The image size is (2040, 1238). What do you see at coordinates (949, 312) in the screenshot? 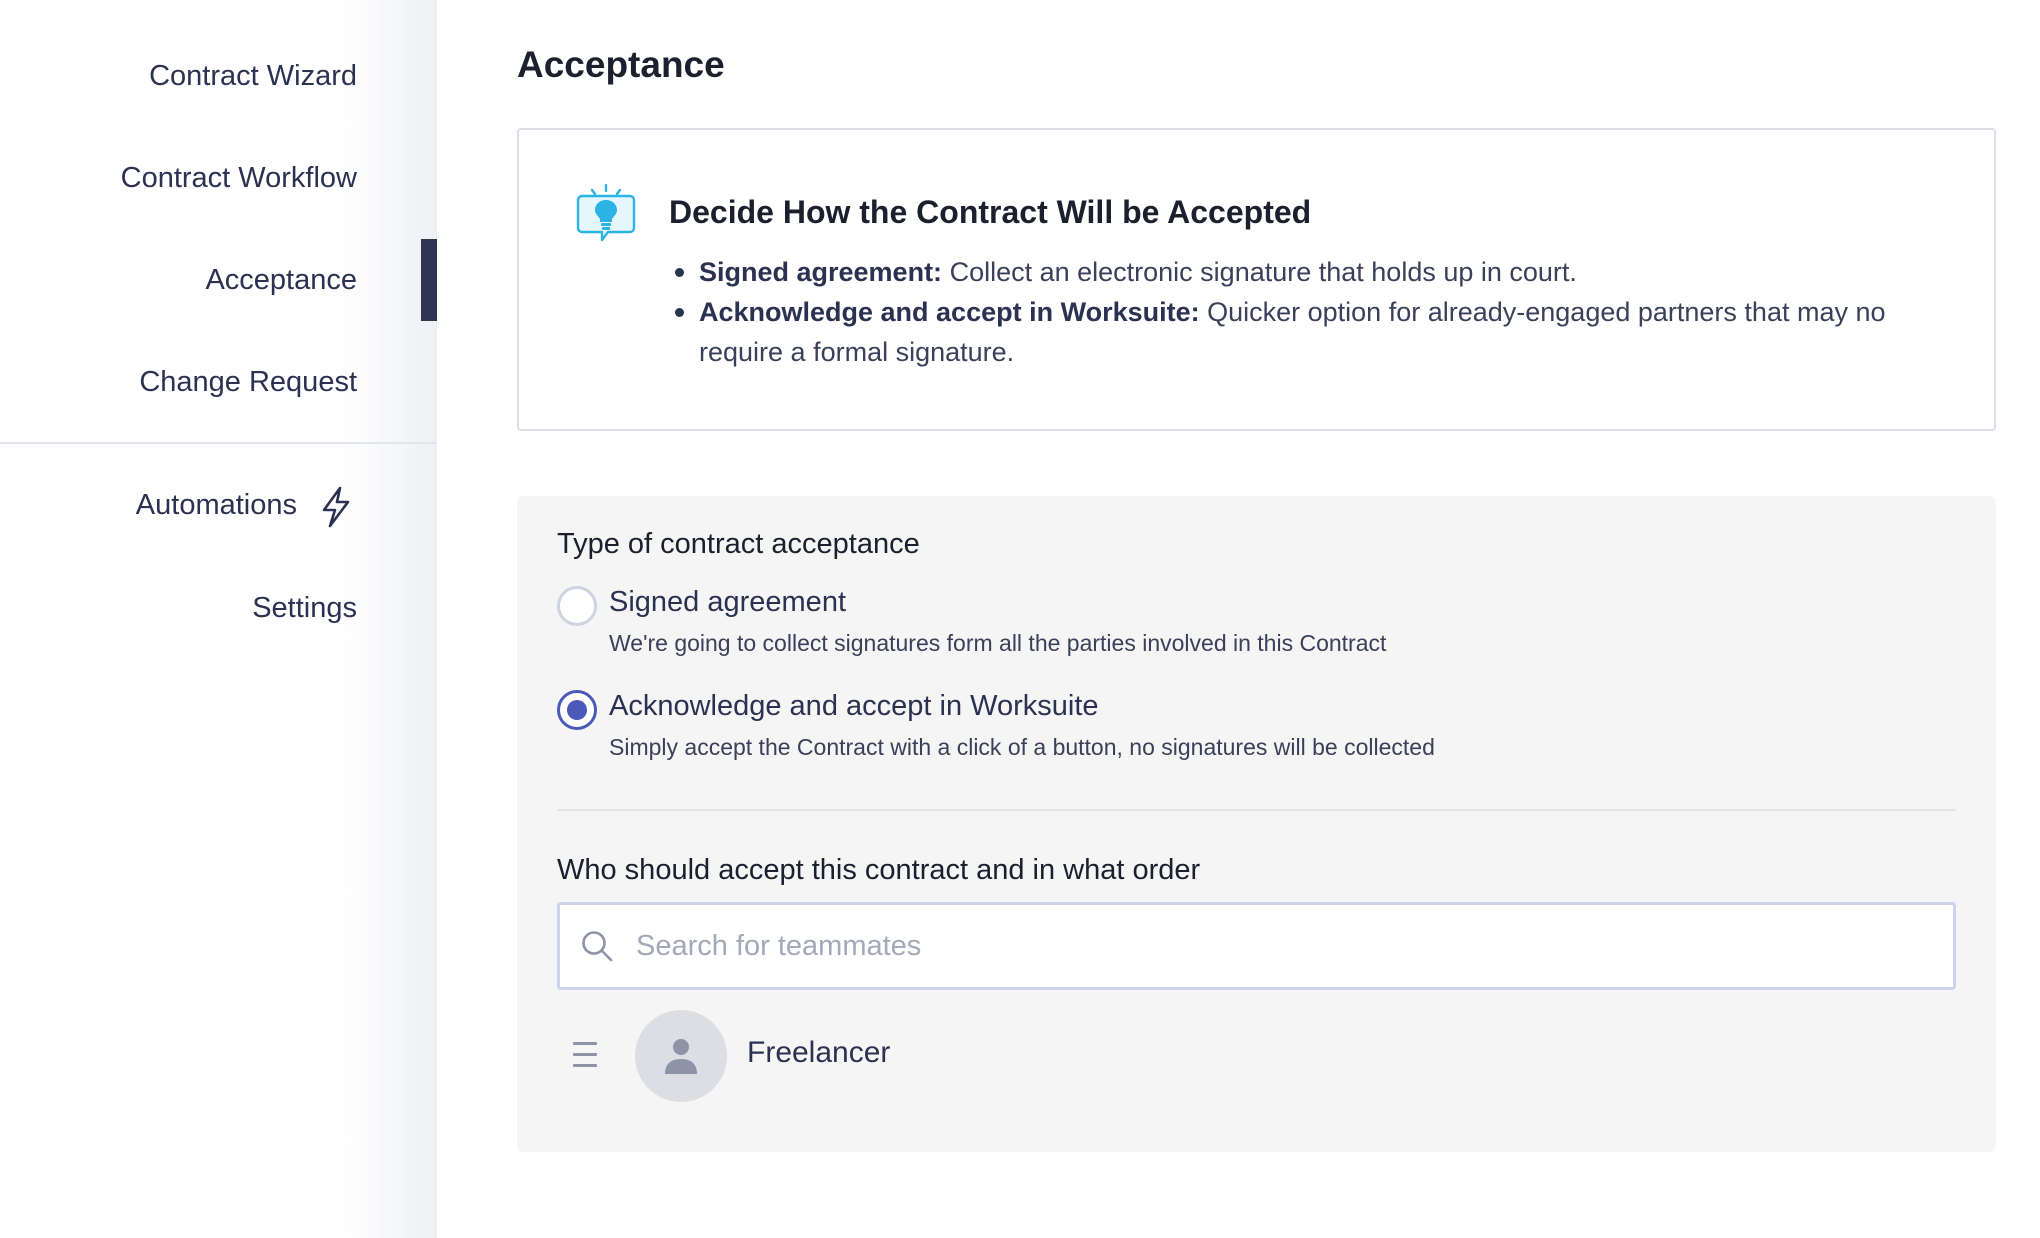
I see `info-bullet-bold: Acknowledge and accept in Worksuite:` at bounding box center [949, 312].